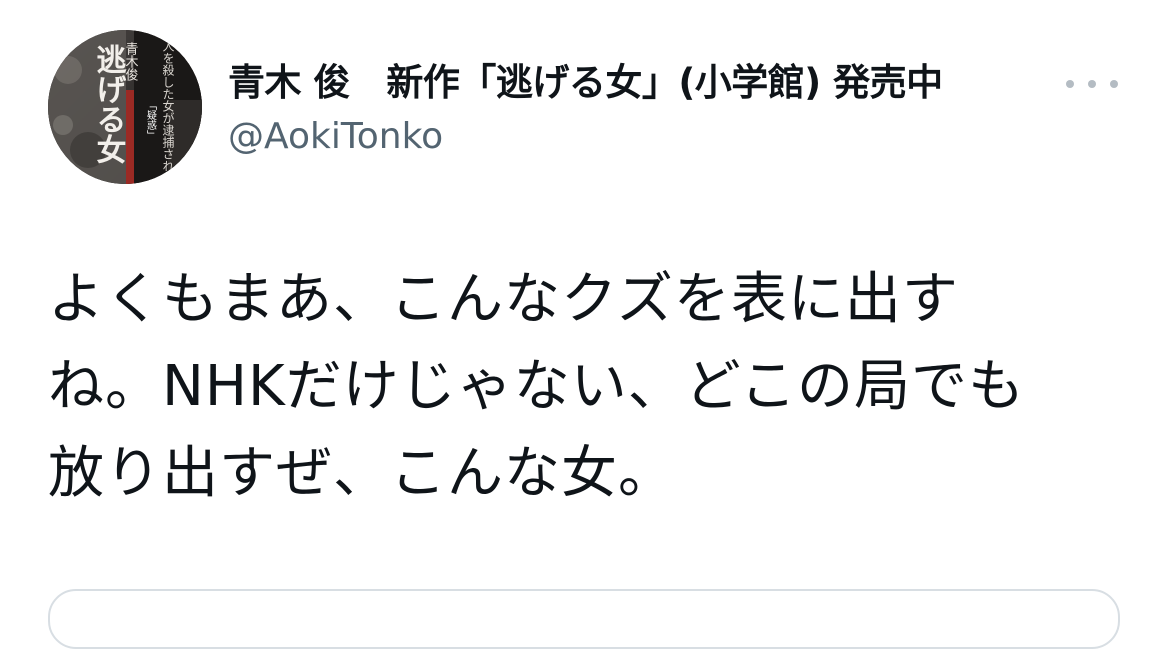 This screenshot has width=1169, height=649. Describe the element at coordinates (585, 137) in the screenshot. I see `author-handle: @AokiTonko` at that location.